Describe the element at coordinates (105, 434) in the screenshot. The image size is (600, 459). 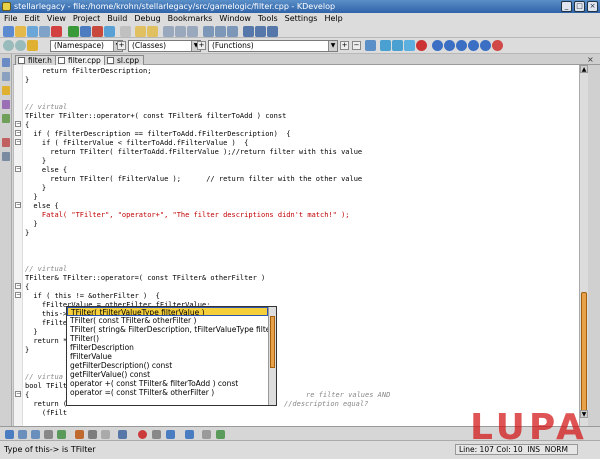
I see `disassemble-icon` at that location.